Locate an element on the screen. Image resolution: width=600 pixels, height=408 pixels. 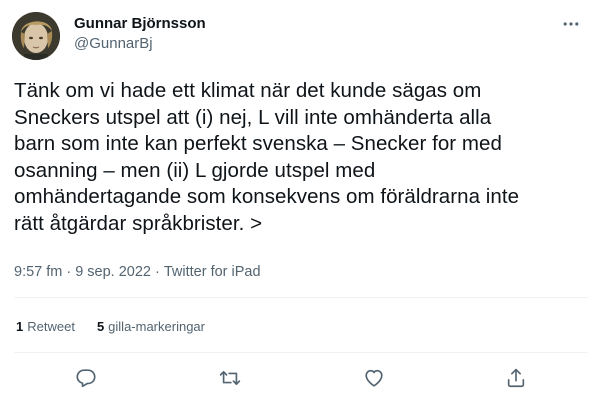
reply-bubble-icon is located at coordinates (86, 378).